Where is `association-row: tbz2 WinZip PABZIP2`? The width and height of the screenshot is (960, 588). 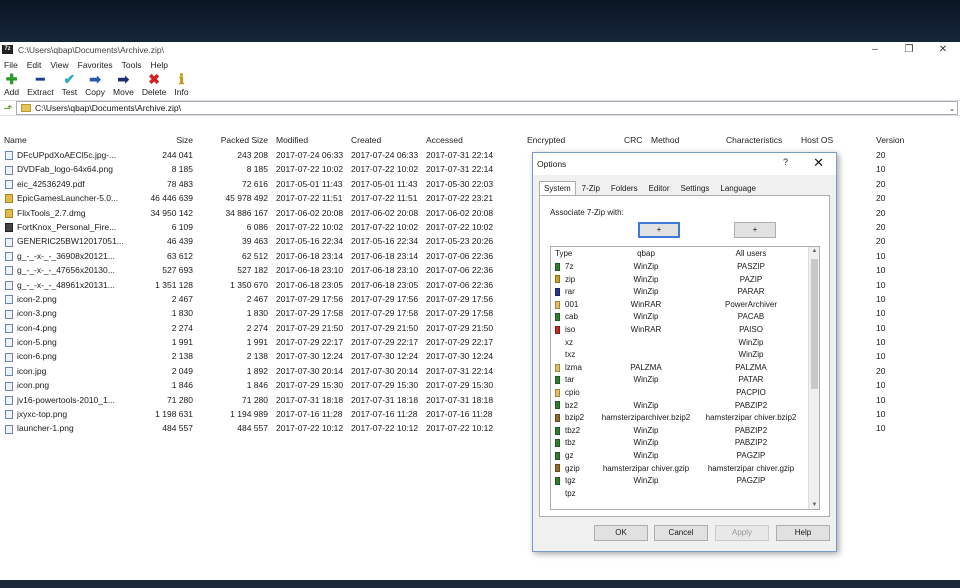 association-row: tbz2 WinZip PABZIP2 is located at coordinates (685, 431).